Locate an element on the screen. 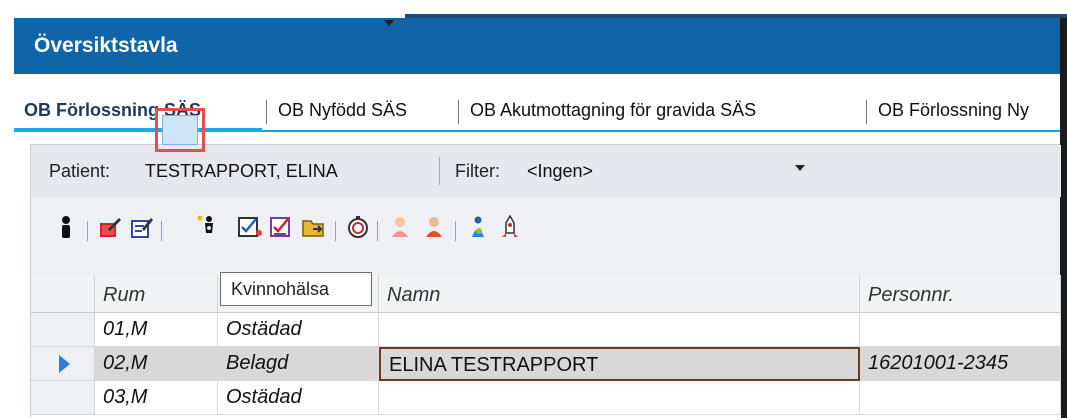 The image size is (1067, 418). folder-icon is located at coordinates (314, 228).